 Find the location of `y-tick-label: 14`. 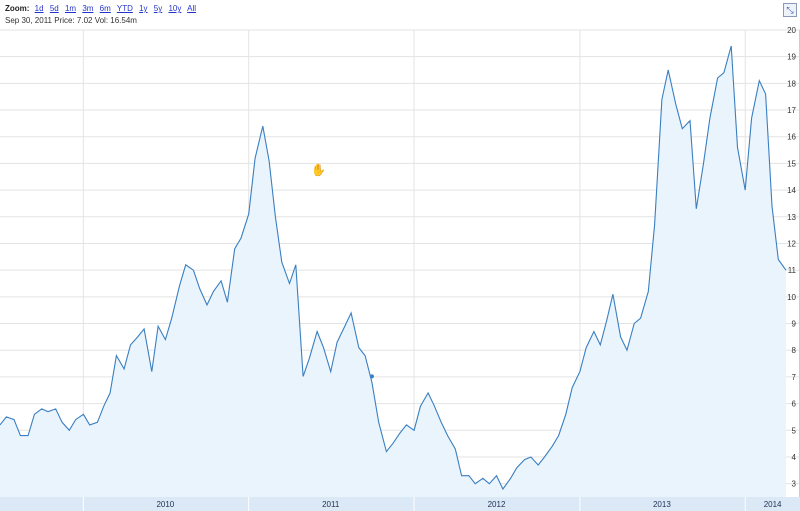

y-tick-label: 14 is located at coordinates (791, 190).